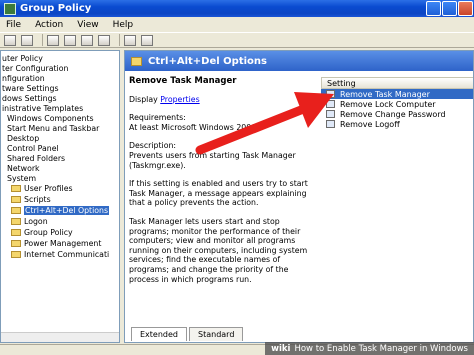 The height and width of the screenshot is (355, 474). Describe the element at coordinates (188, 334) in the screenshot. I see `view-tabs: Extended Standard` at that location.